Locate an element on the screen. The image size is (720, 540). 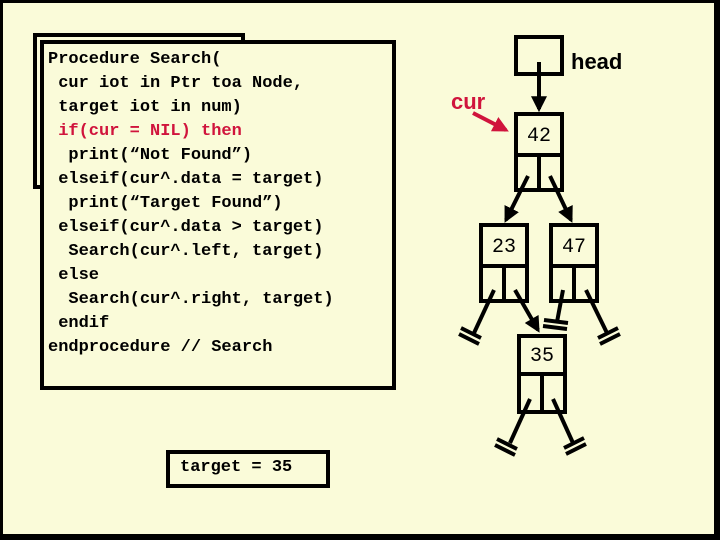
tree-node-47: 47 is located at coordinates (574, 263).